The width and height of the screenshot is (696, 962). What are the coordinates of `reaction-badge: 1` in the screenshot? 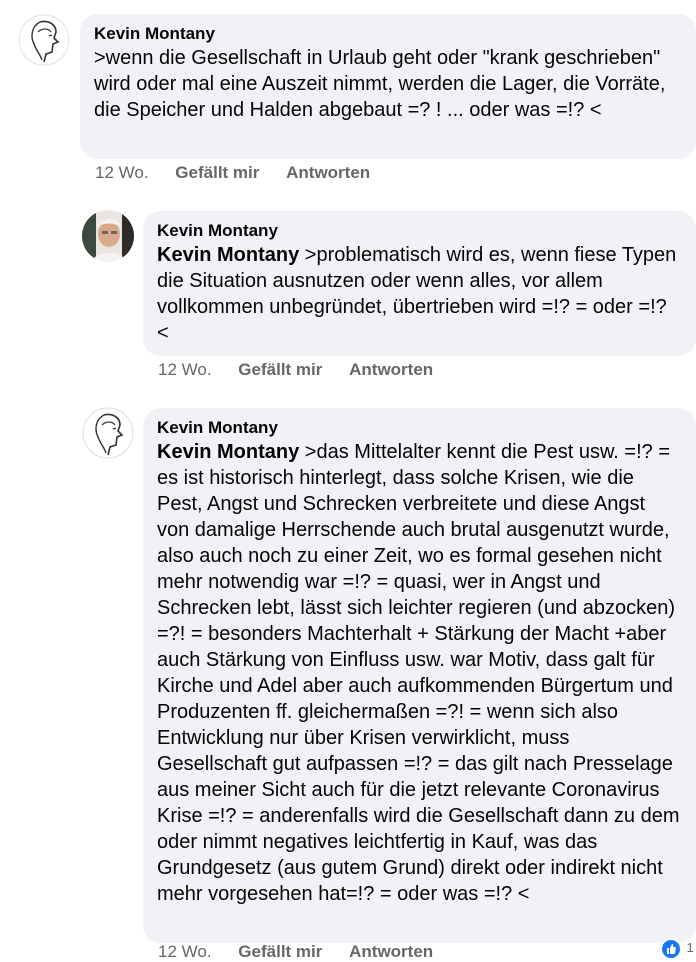 It's located at (677, 949).